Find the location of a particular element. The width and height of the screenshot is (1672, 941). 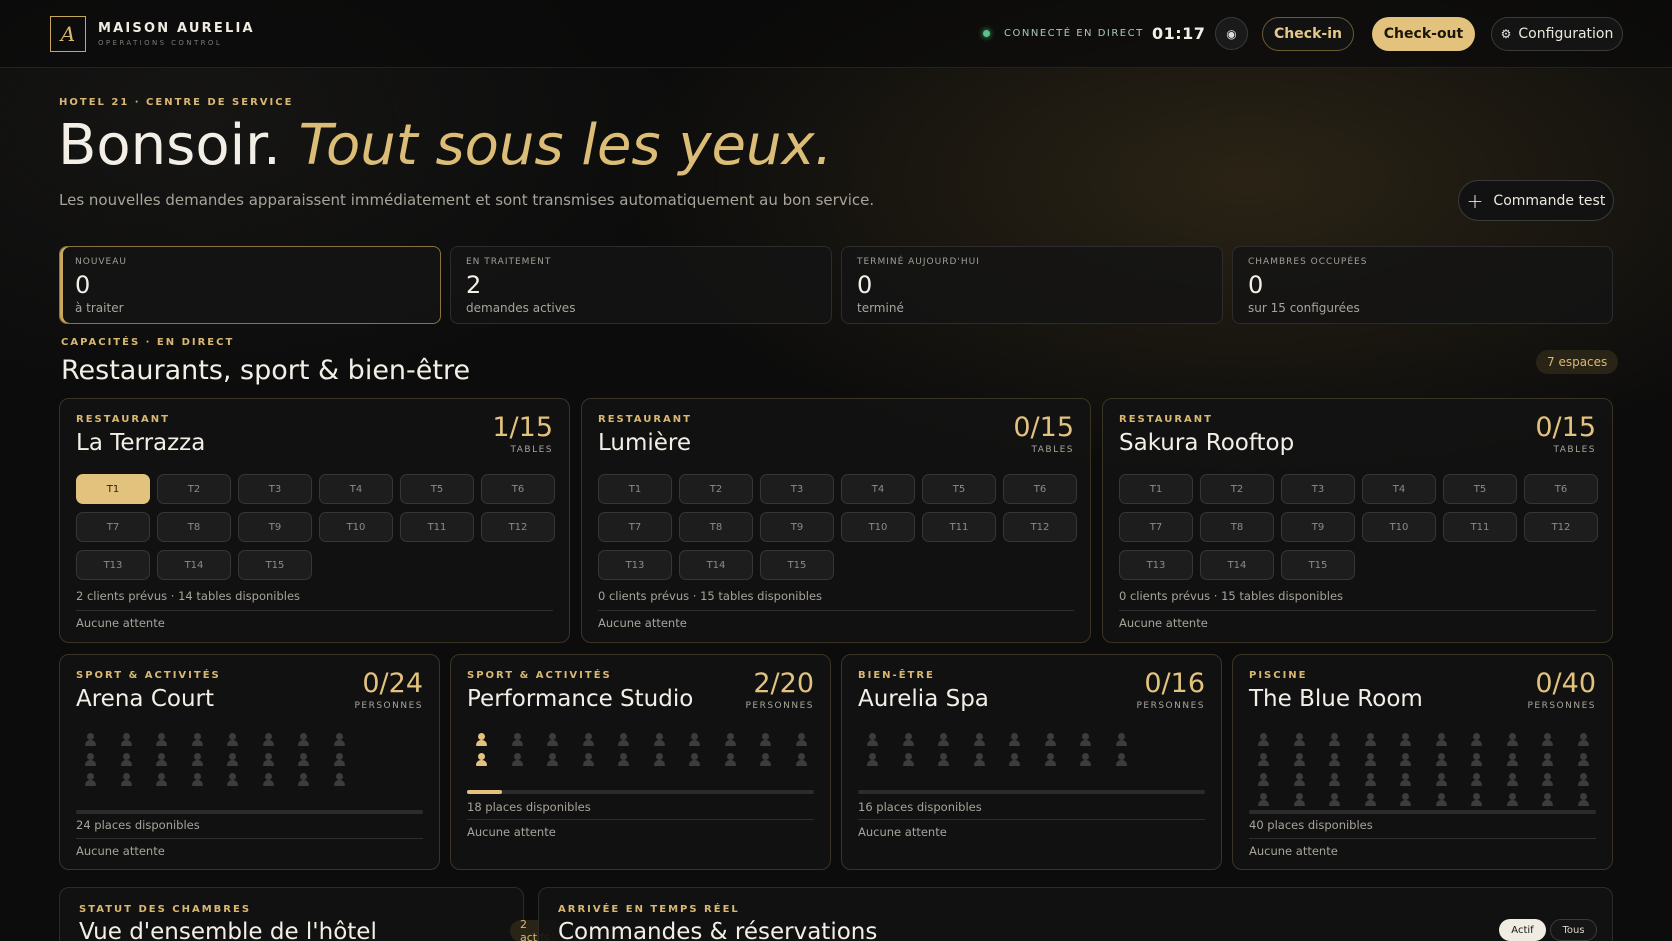

table-grid: T1 T2 T3 T4 T5 T6 T7 T8 T9 T10 T11 T12 T13 T14 T15 is located at coordinates (838, 527).